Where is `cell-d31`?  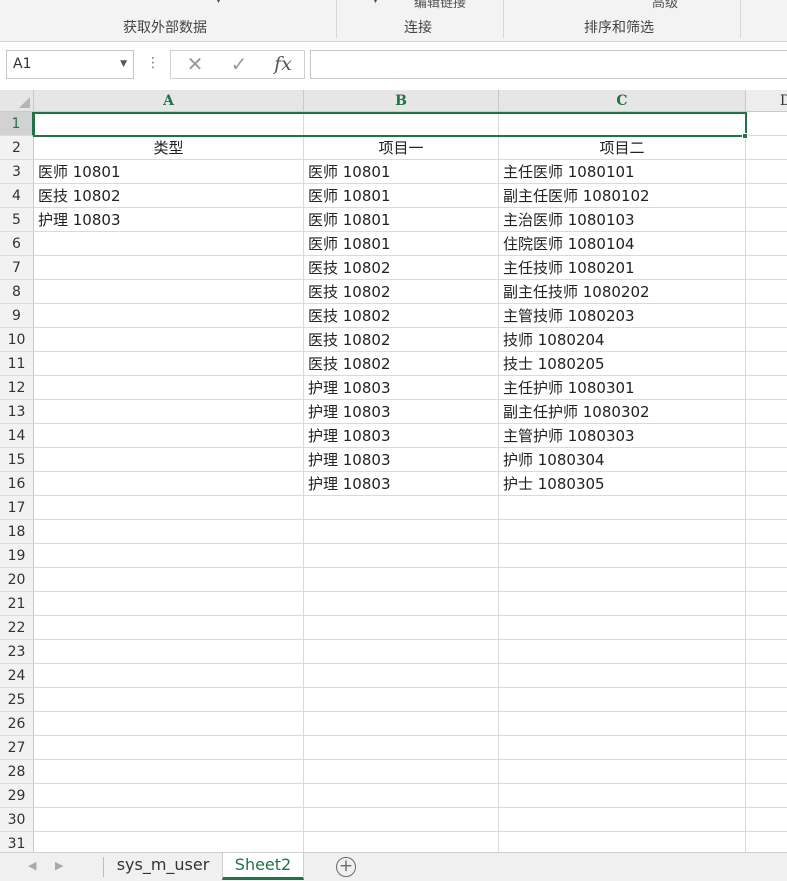 cell-d31 is located at coordinates (766, 842).